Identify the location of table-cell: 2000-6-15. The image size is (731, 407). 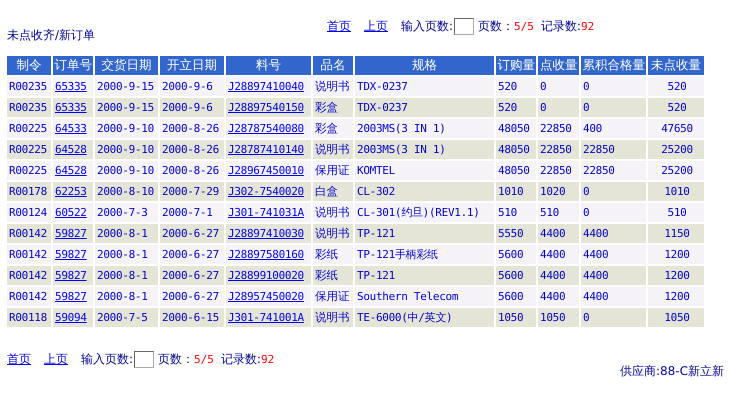
(192, 317).